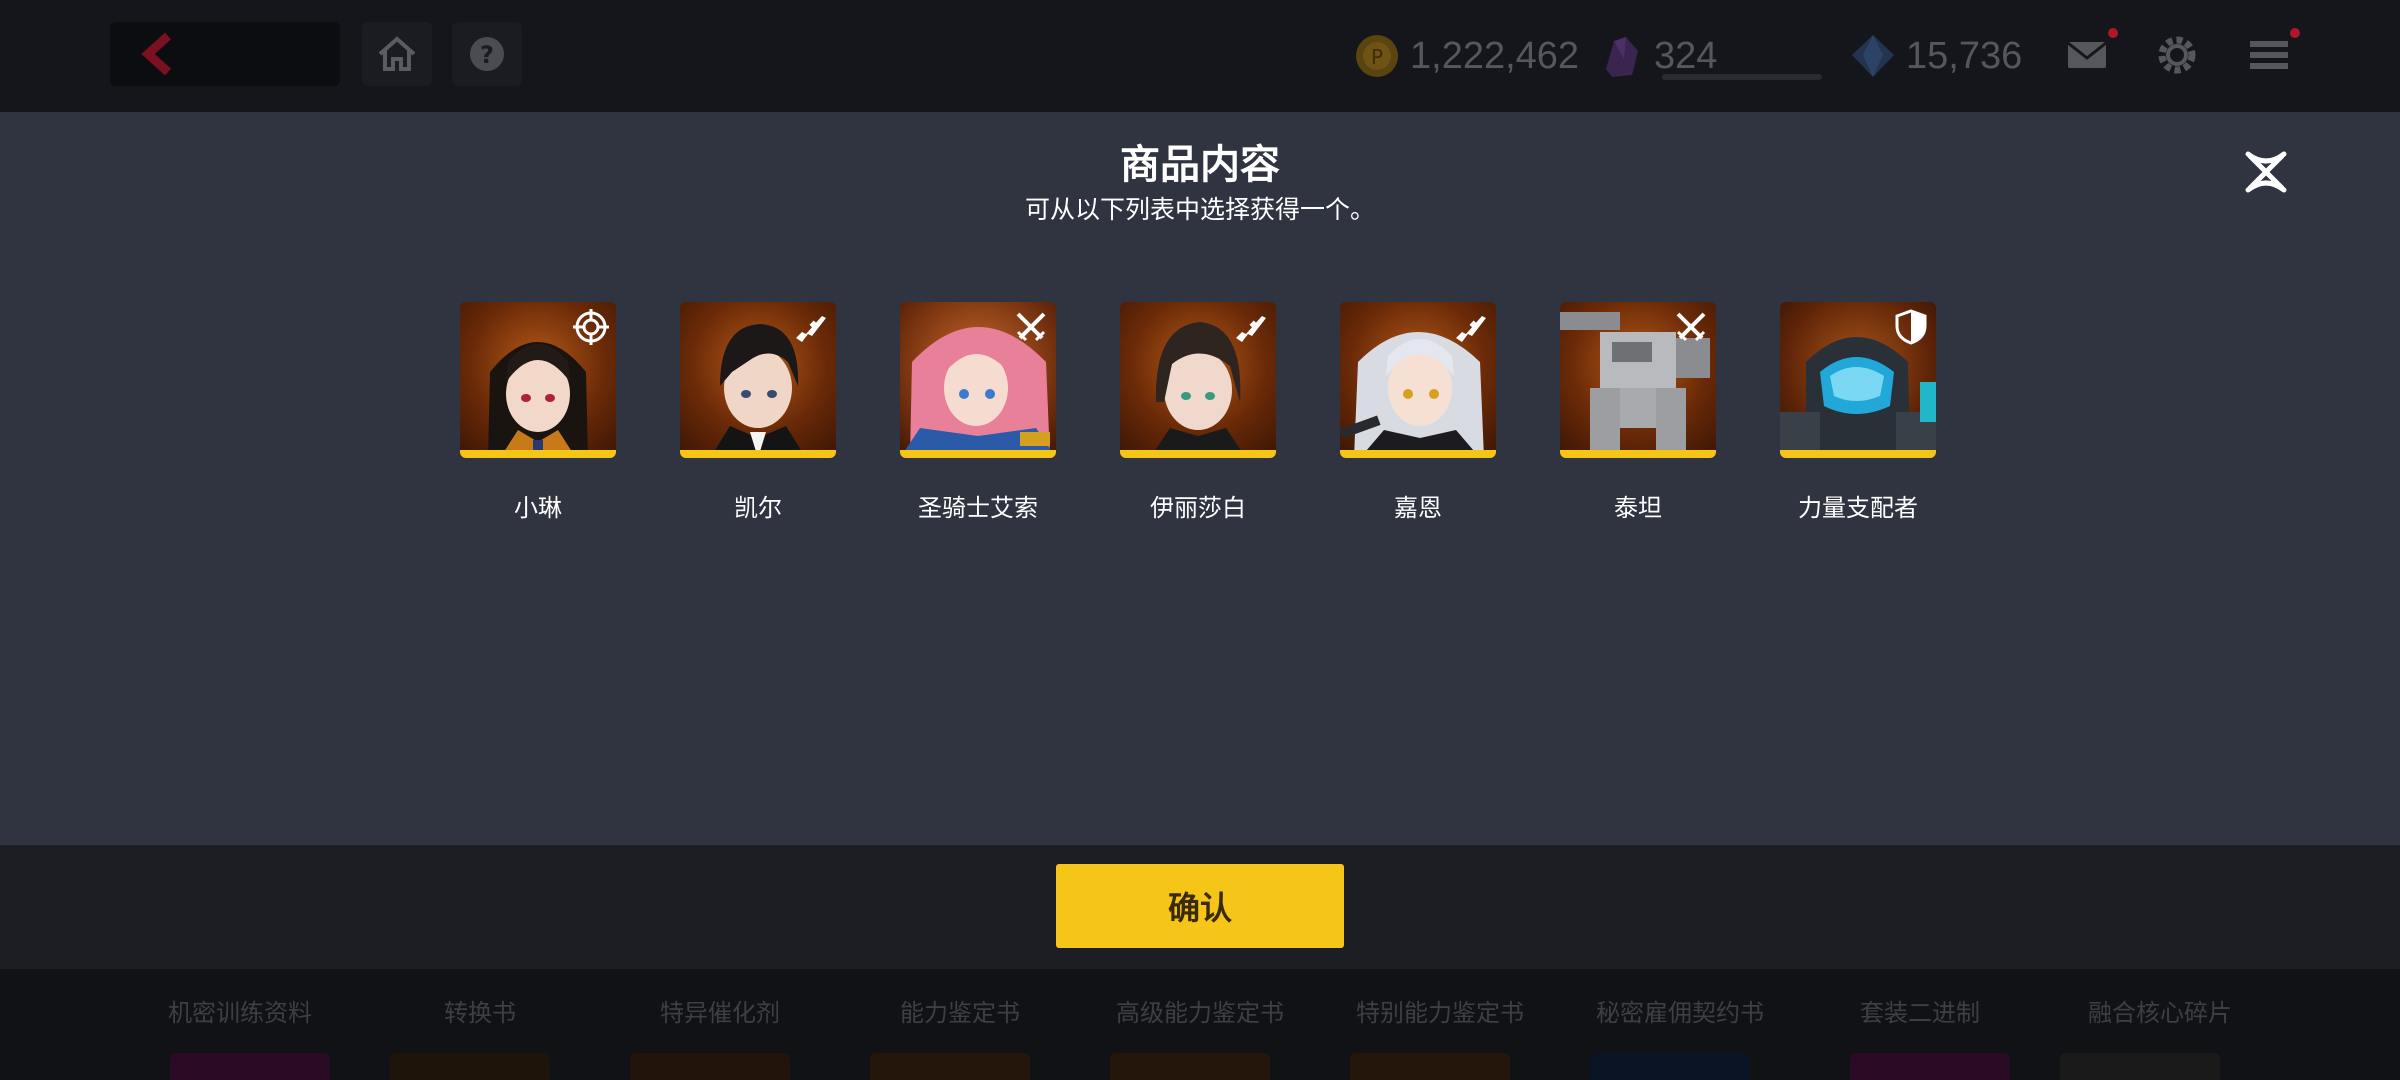  I want to click on help-button: ?, so click(487, 54).